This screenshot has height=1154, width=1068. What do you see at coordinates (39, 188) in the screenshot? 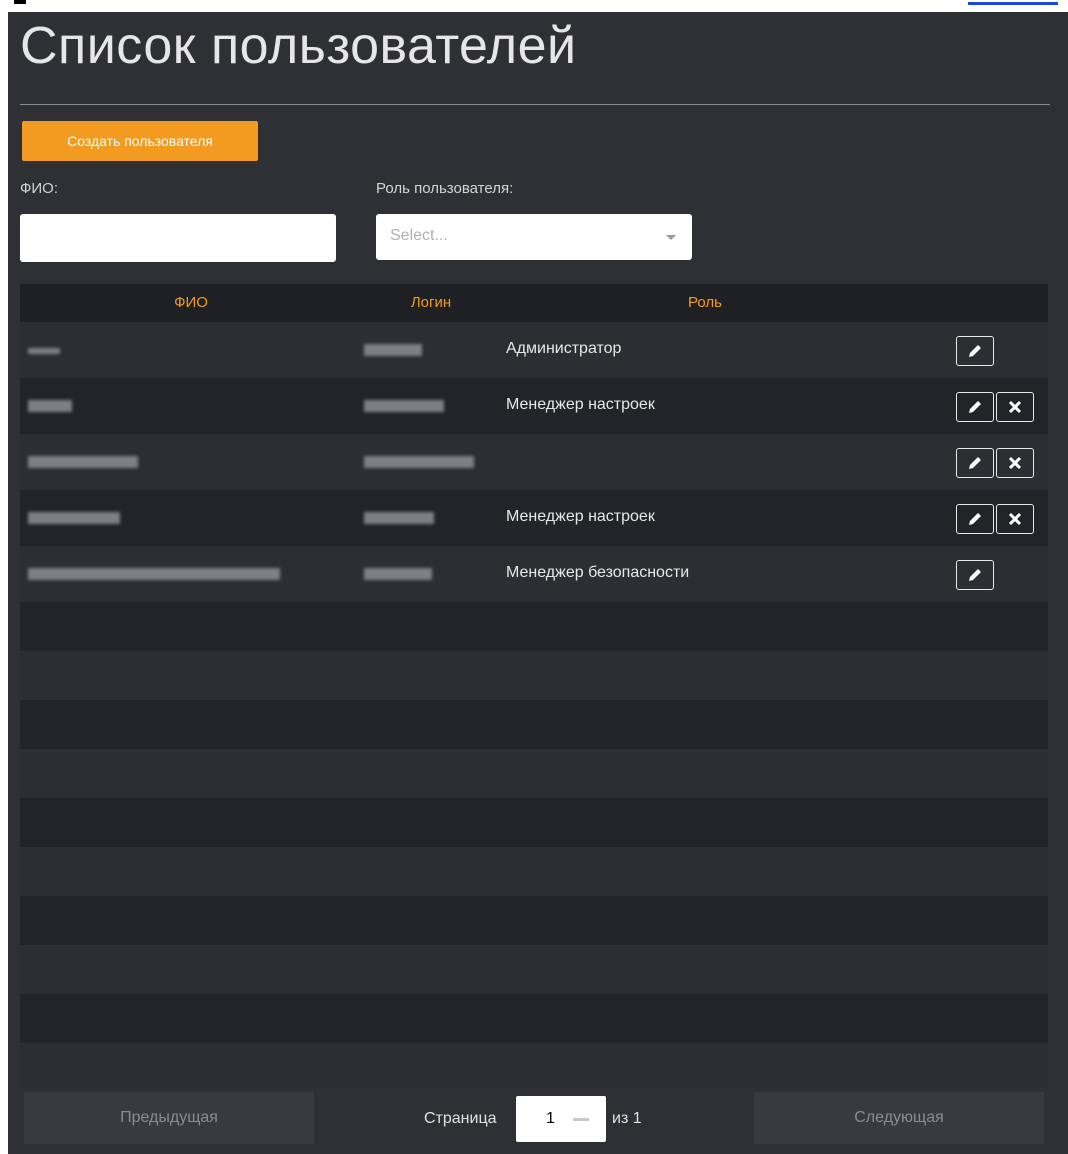
I see `fio-filter-label: ФИО:` at bounding box center [39, 188].